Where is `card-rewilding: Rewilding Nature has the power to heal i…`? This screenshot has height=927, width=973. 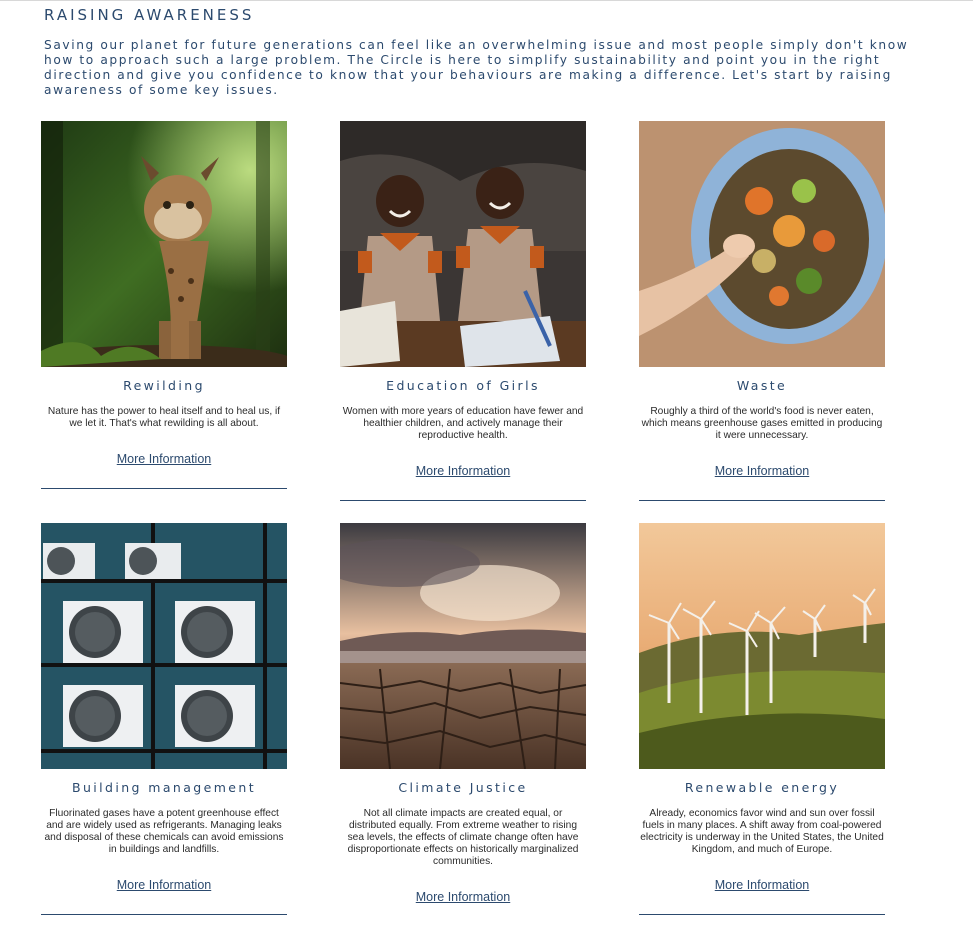
card-rewilding: Rewilding Nature has the power to heal i… is located at coordinates (164, 306).